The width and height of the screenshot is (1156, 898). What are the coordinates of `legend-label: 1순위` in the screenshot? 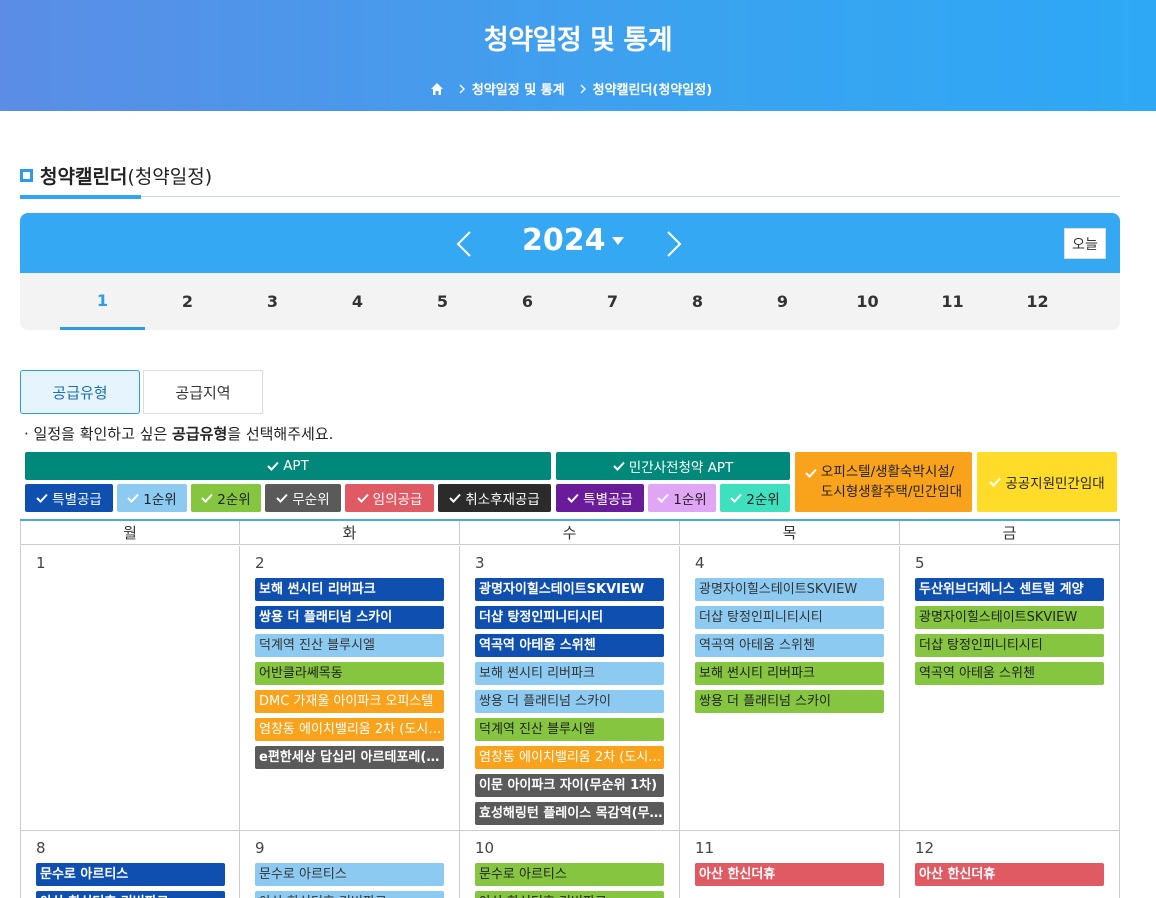 It's located at (160, 500).